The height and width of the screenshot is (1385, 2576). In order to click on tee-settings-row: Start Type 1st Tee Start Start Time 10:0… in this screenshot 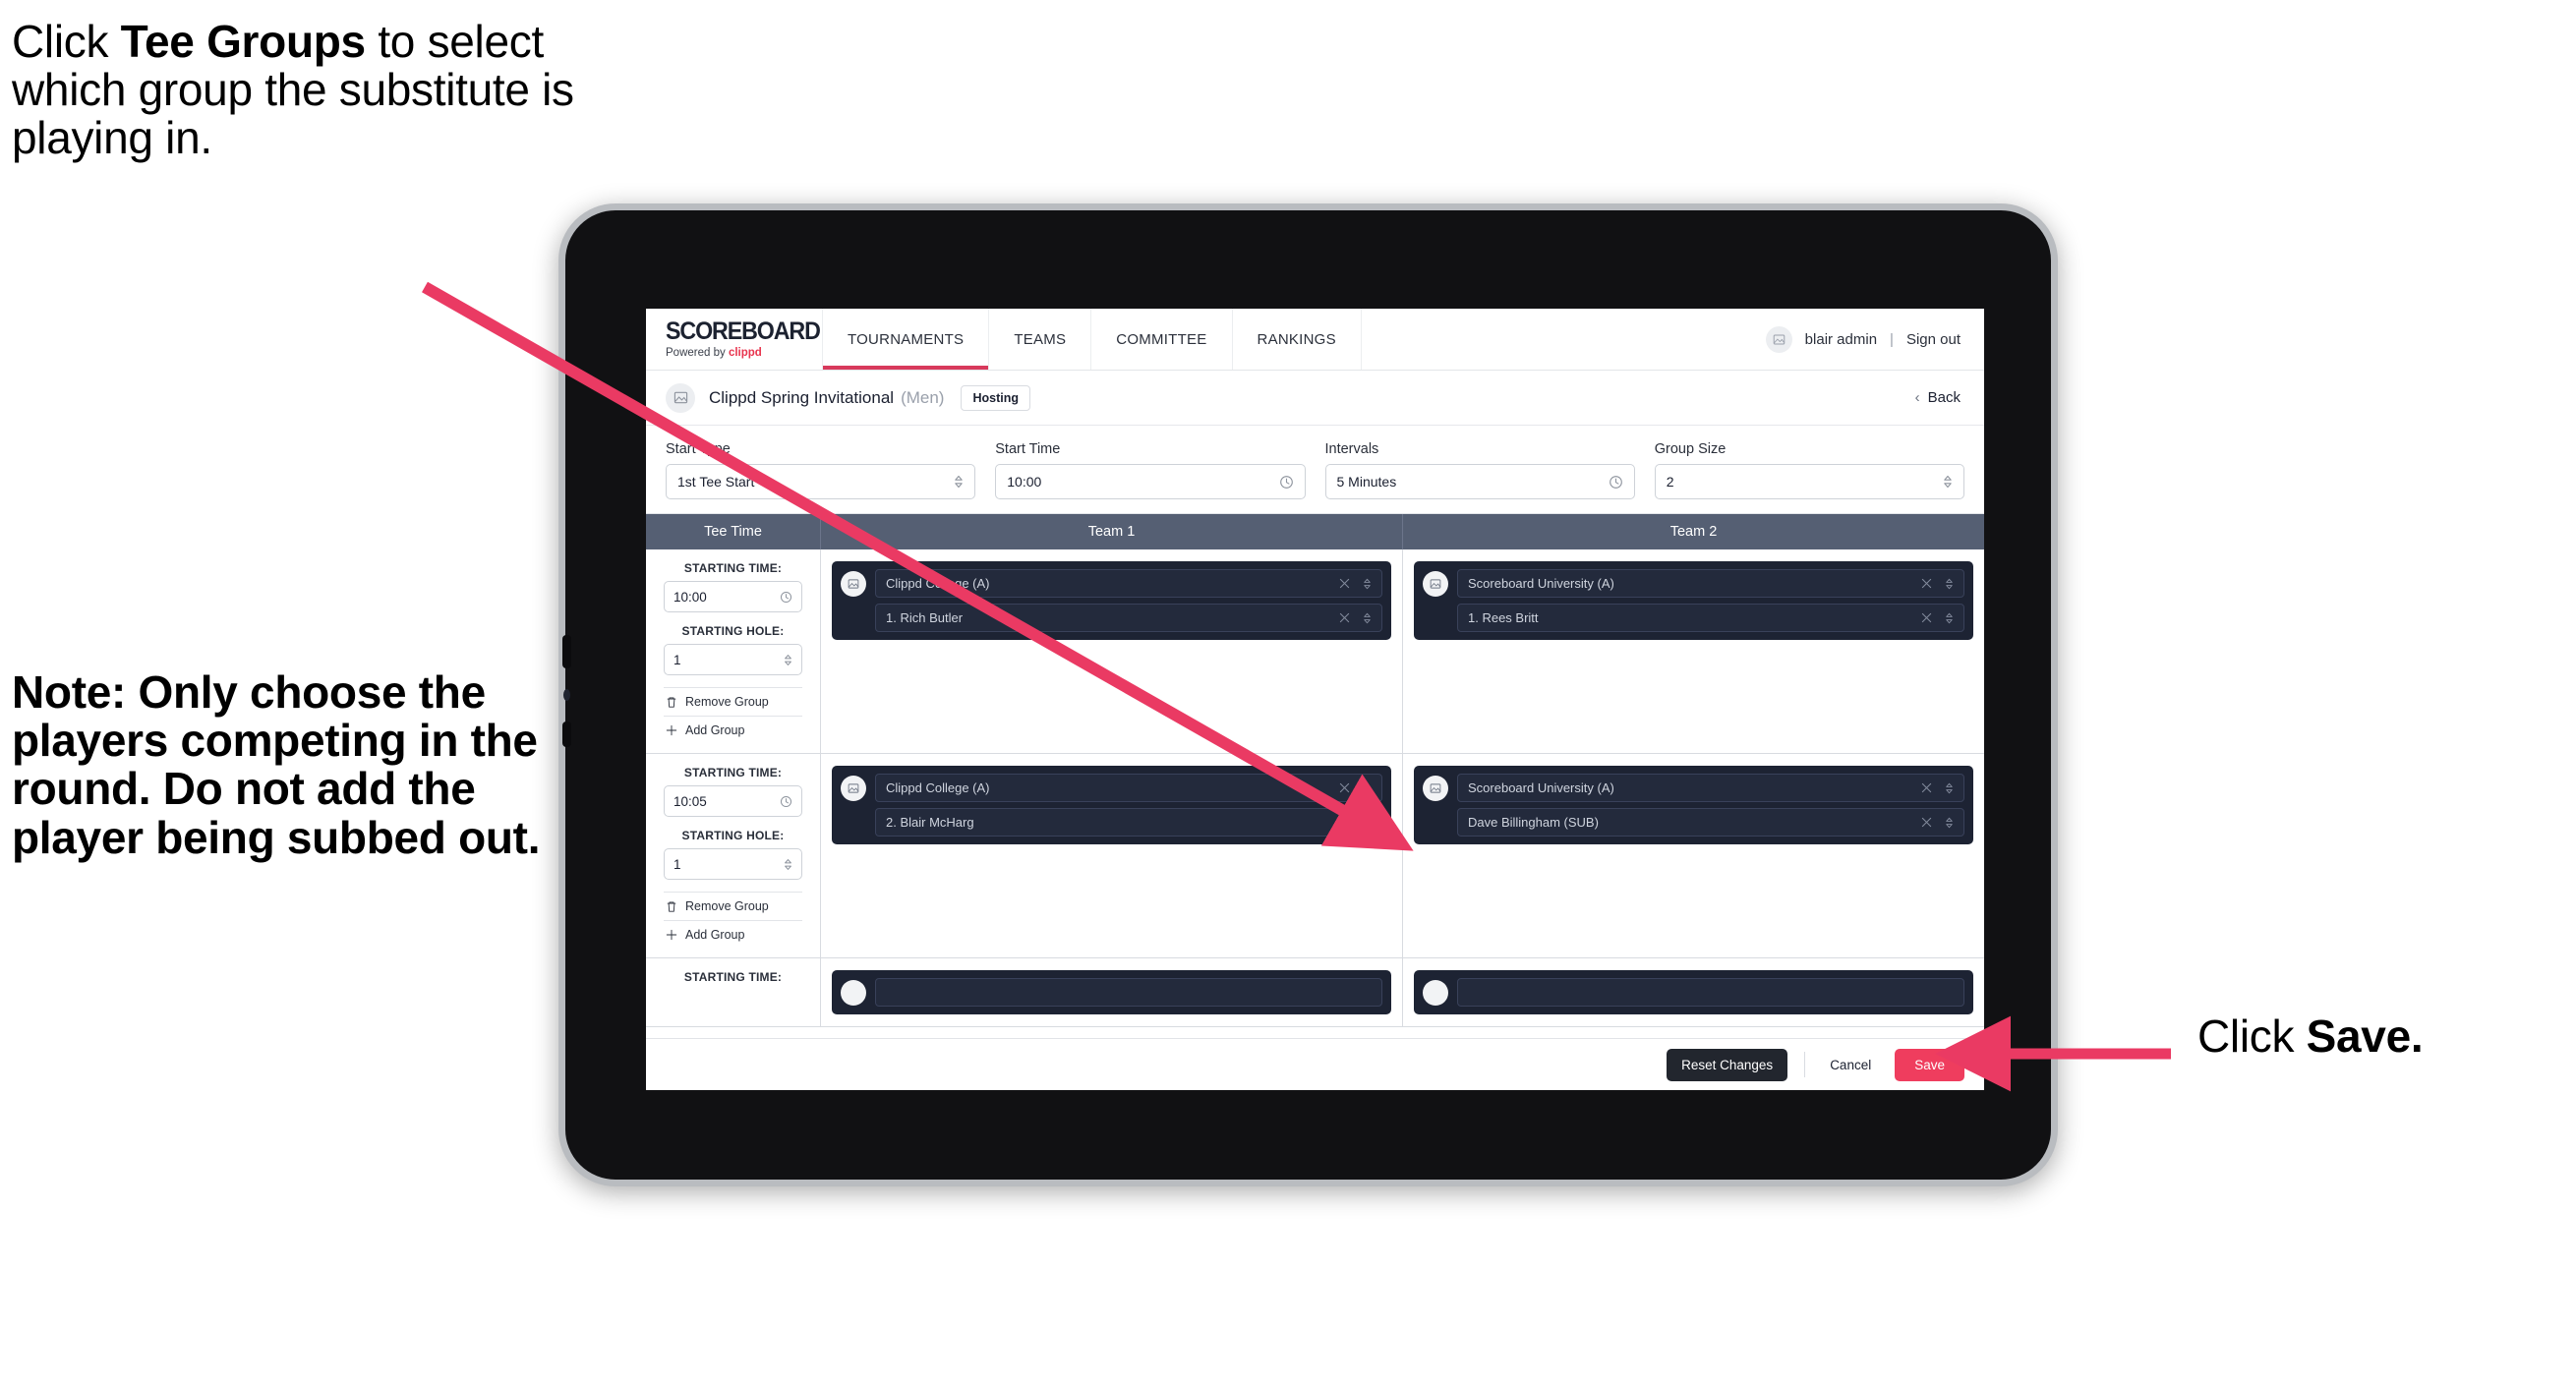, I will do `click(1315, 469)`.